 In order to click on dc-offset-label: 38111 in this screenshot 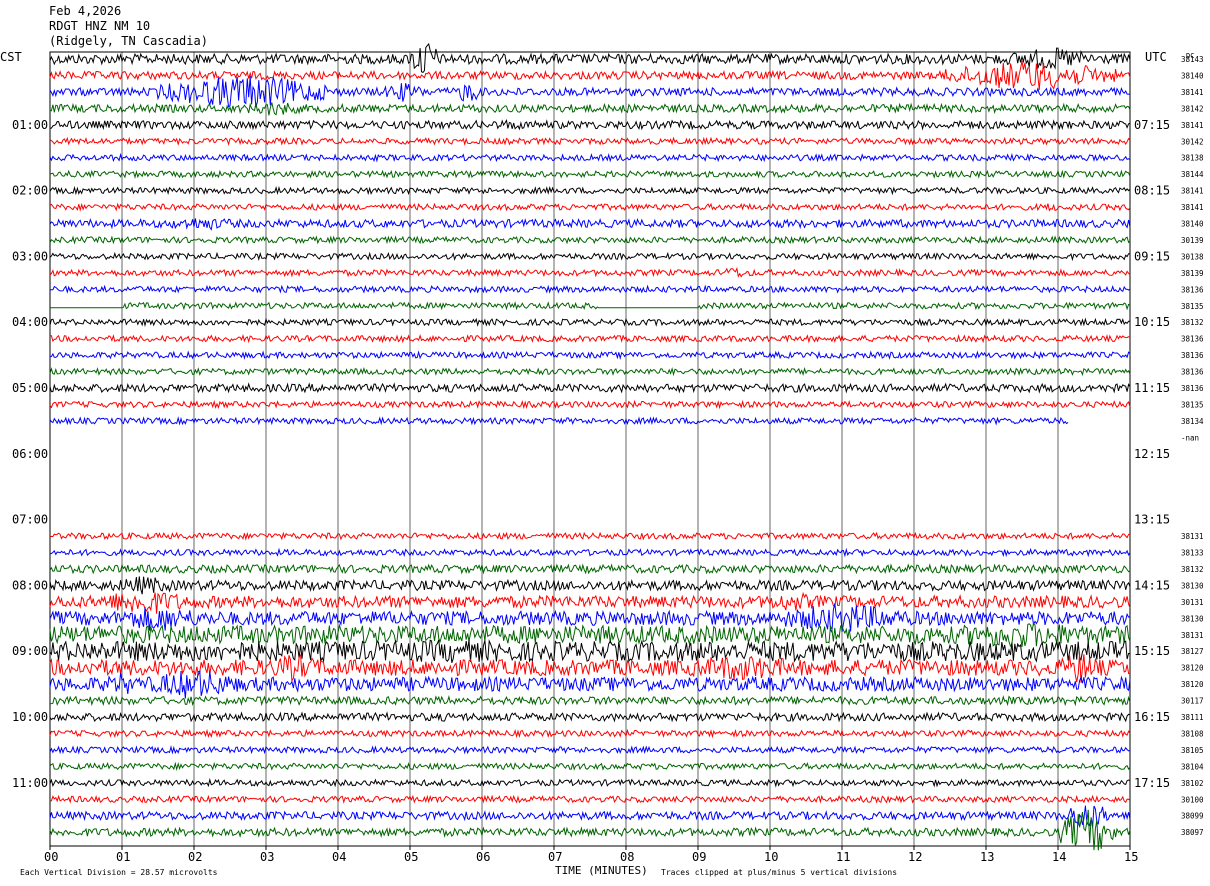, I will do `click(1192, 717)`.